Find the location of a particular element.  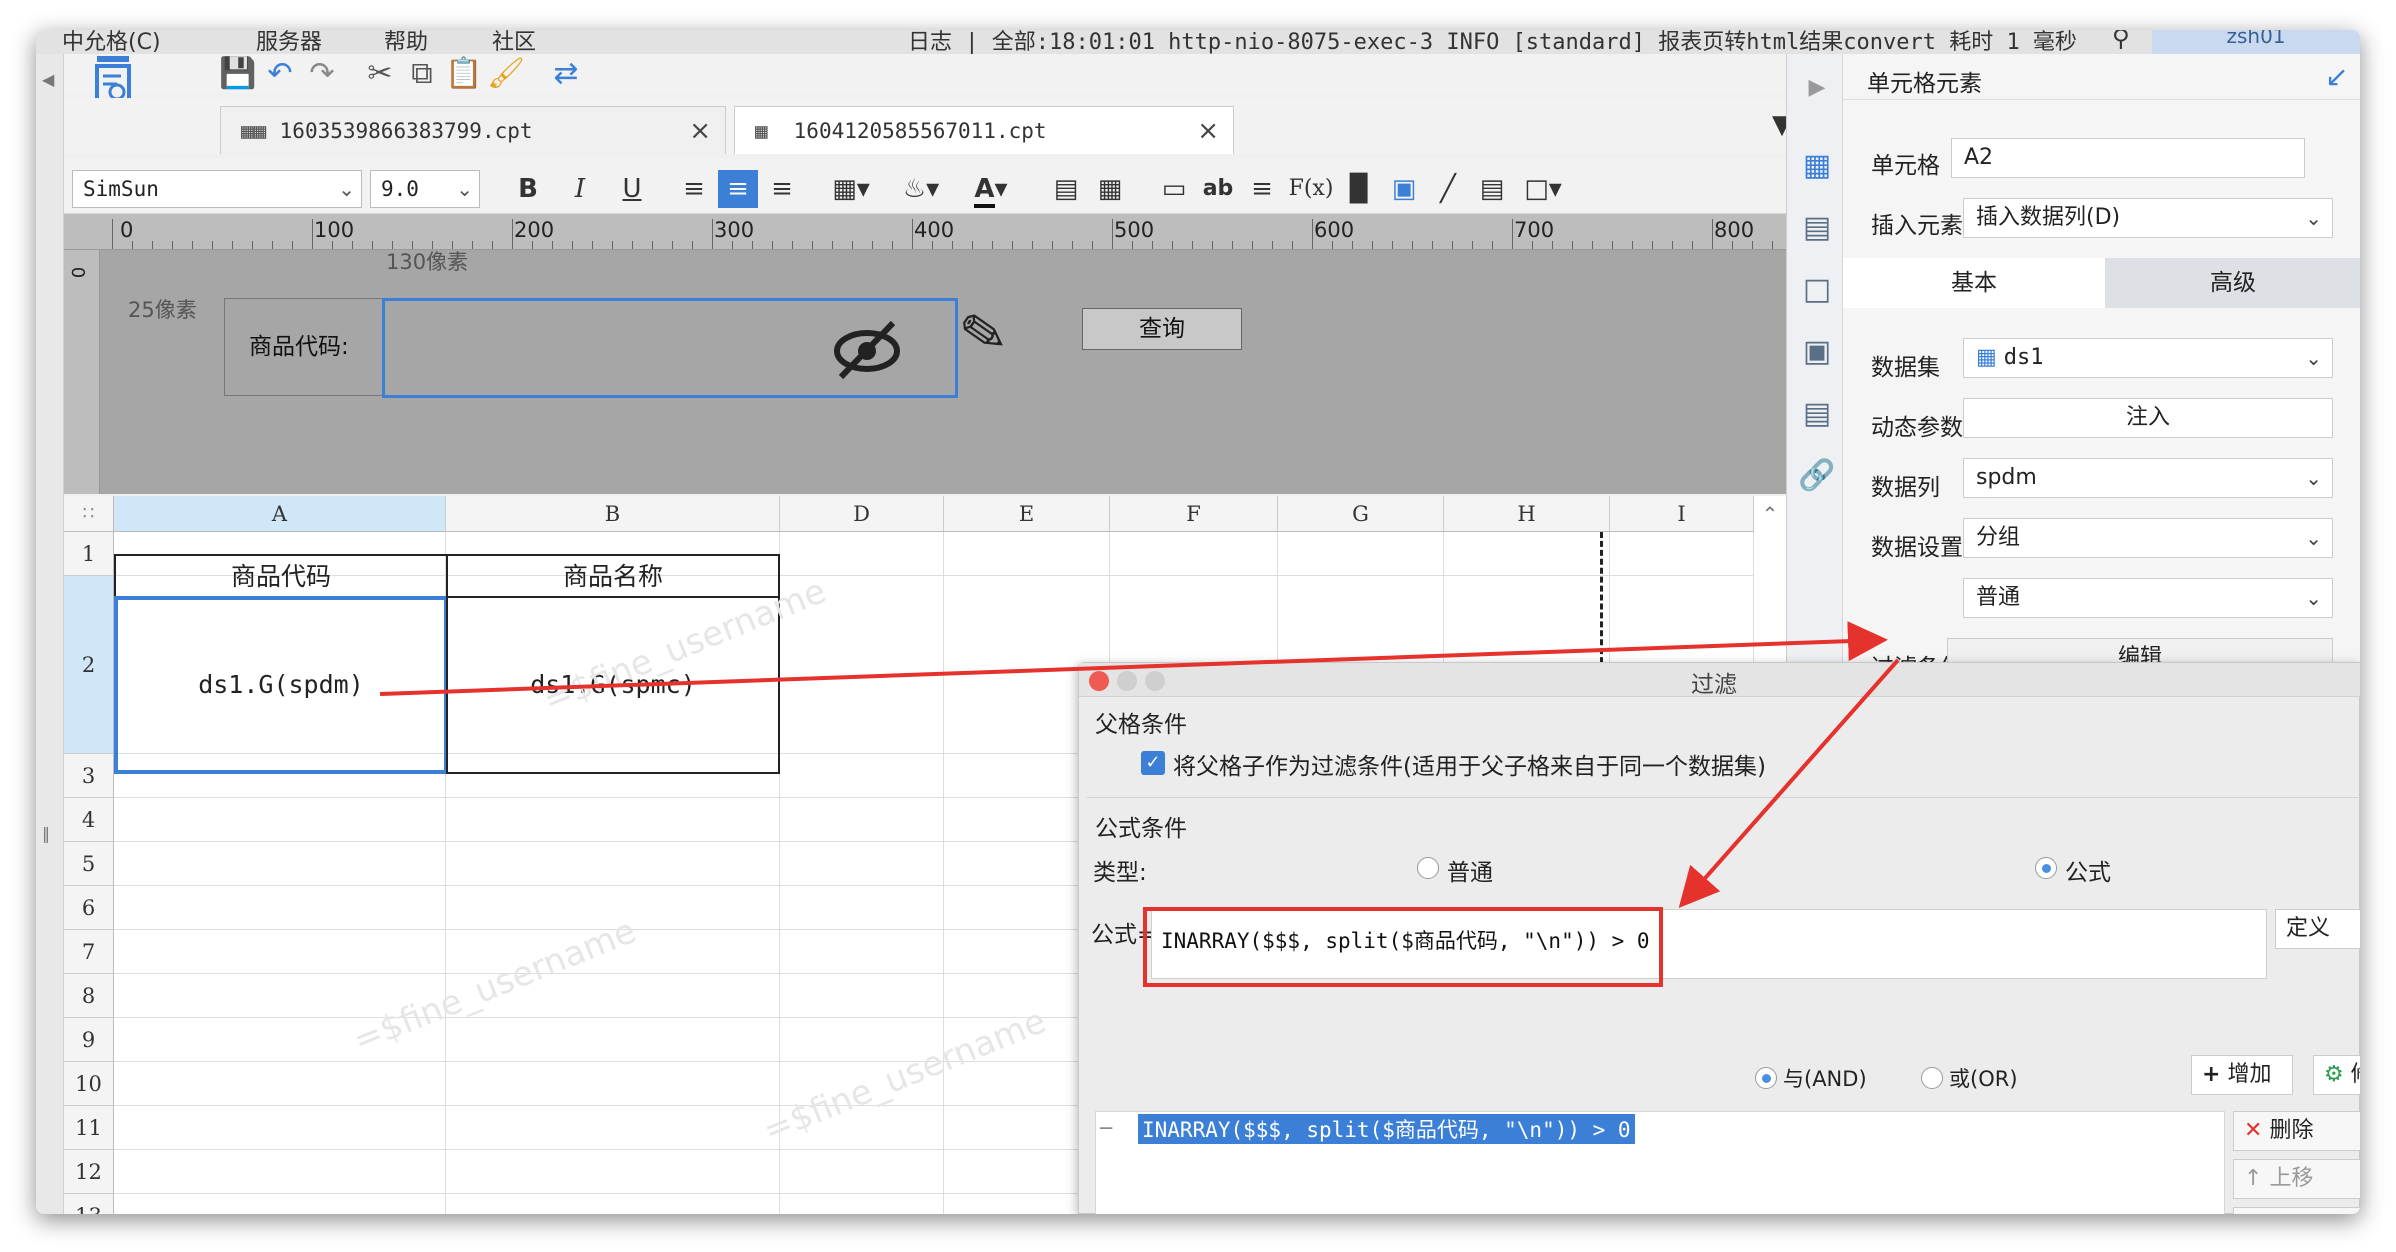

slash-cell-icon: ╱ is located at coordinates (1448, 189).